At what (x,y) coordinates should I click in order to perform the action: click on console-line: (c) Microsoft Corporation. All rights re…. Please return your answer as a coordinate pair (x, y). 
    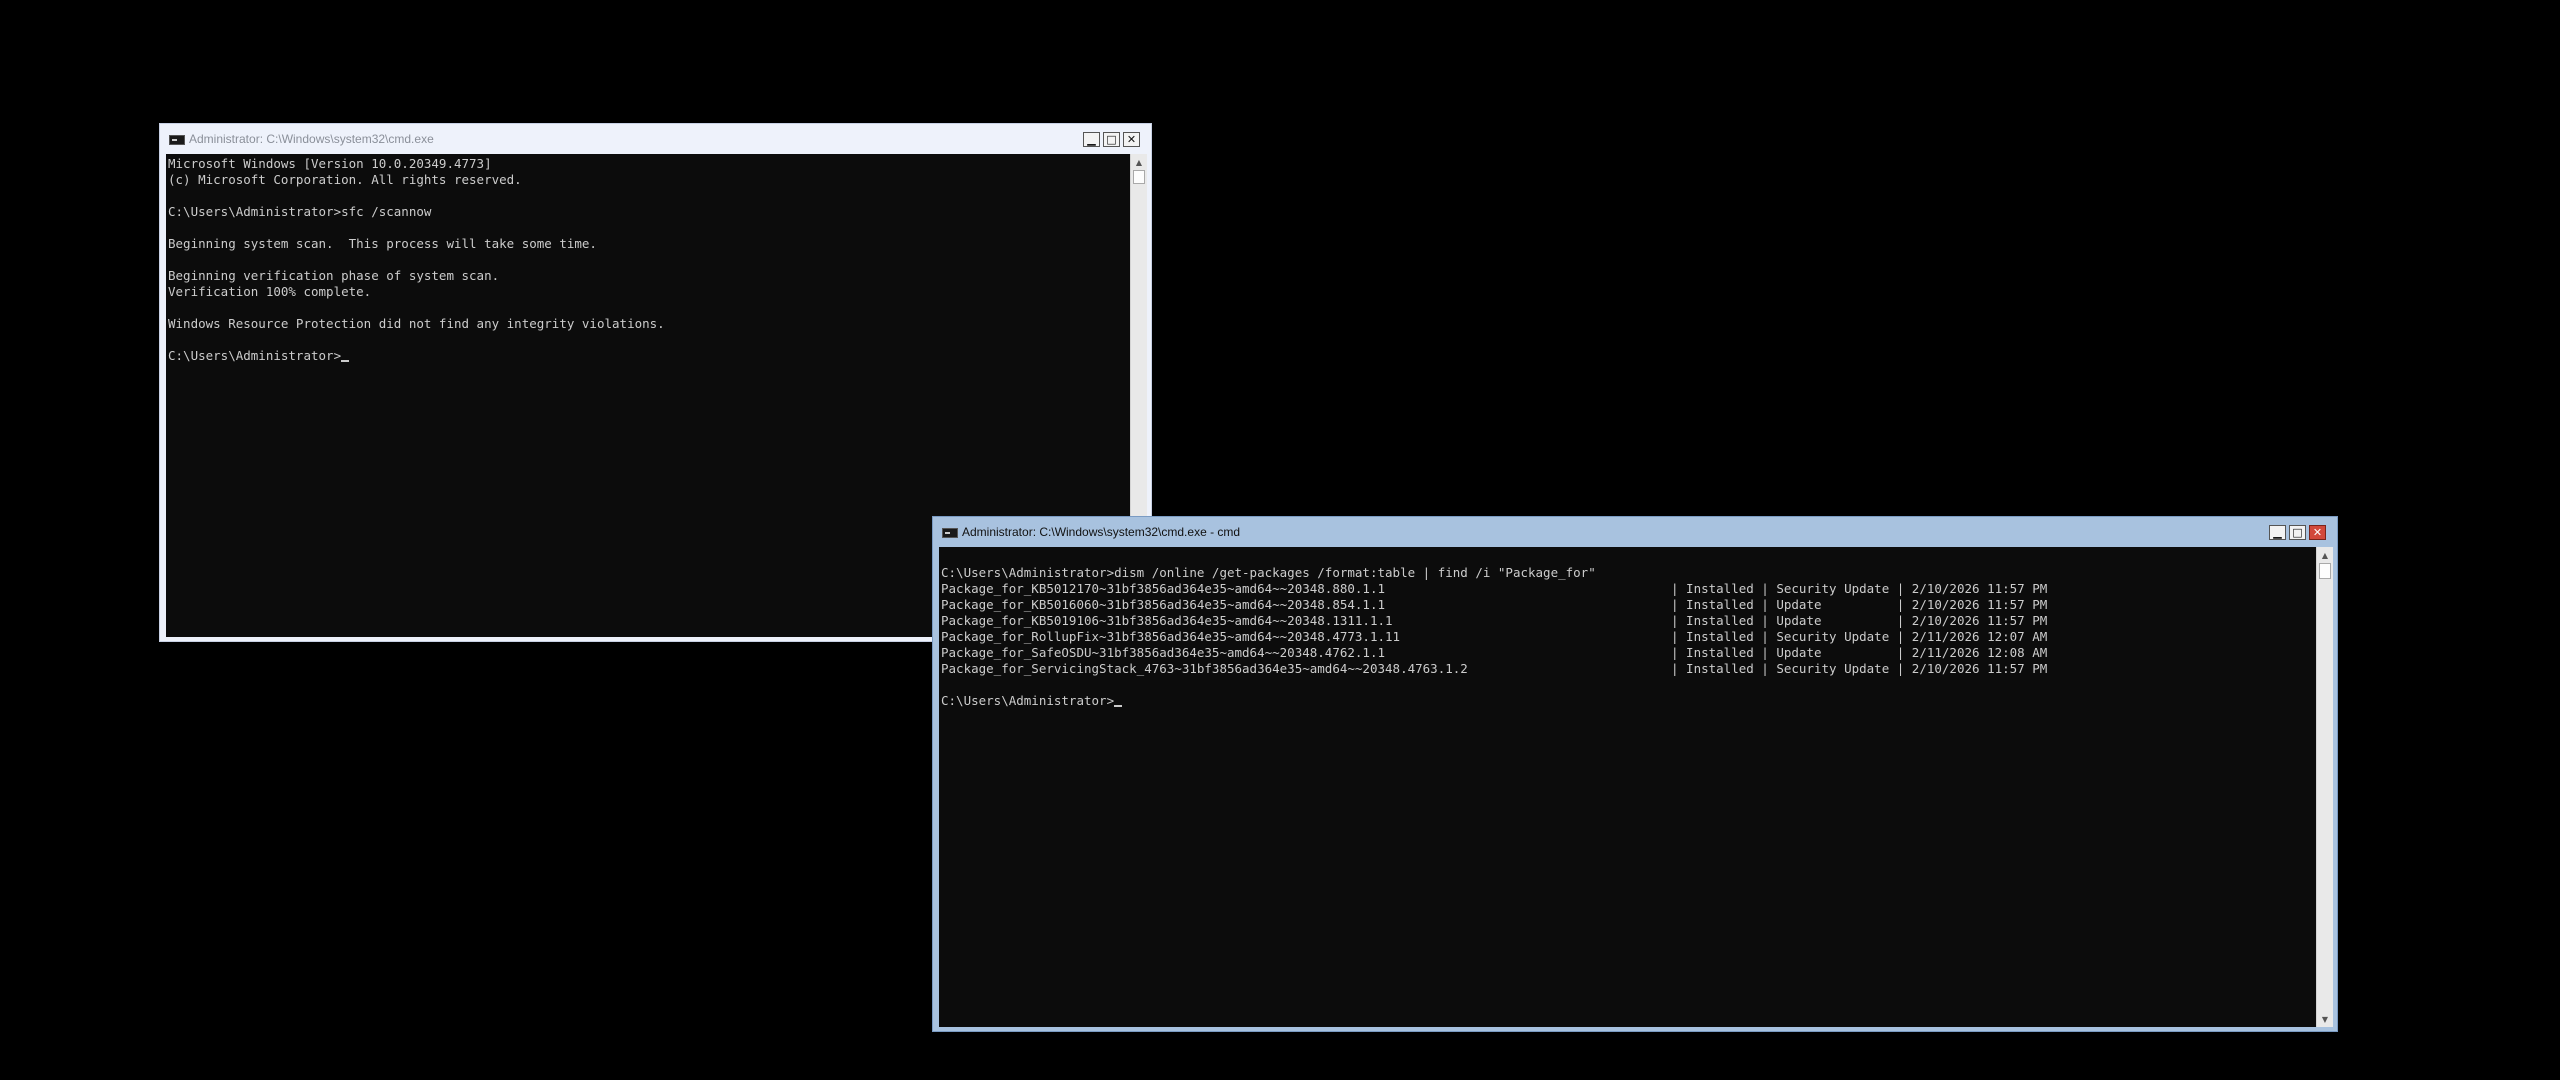
    Looking at the image, I should click on (345, 179).